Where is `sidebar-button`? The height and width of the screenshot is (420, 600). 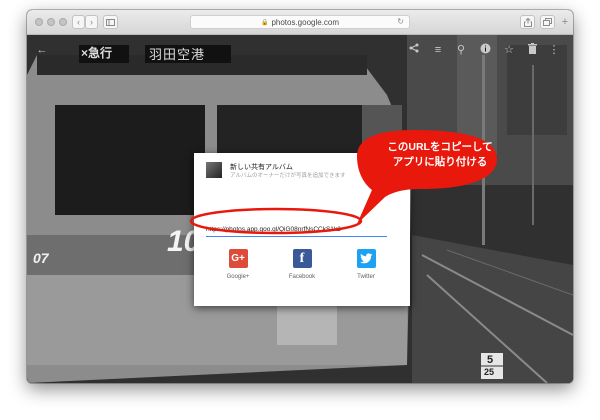 sidebar-button is located at coordinates (110, 22).